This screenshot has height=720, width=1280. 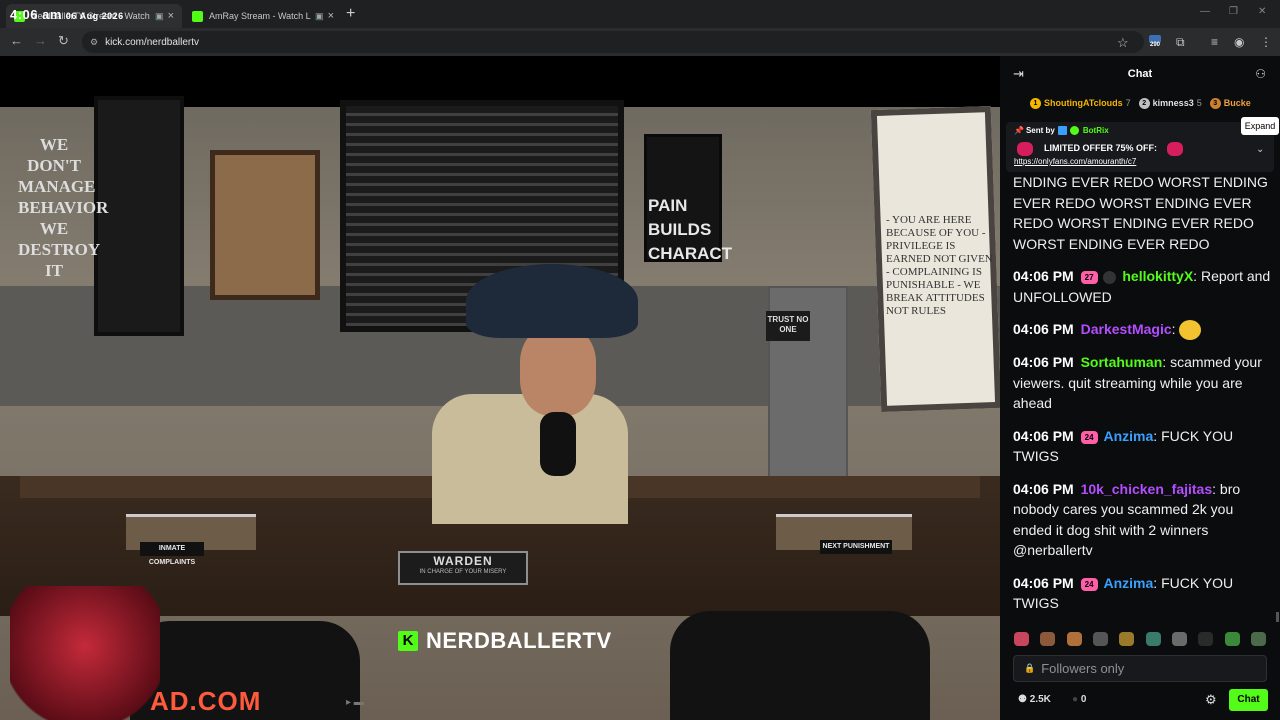 I want to click on extensions-icon: ⧉, so click(x=1180, y=42).